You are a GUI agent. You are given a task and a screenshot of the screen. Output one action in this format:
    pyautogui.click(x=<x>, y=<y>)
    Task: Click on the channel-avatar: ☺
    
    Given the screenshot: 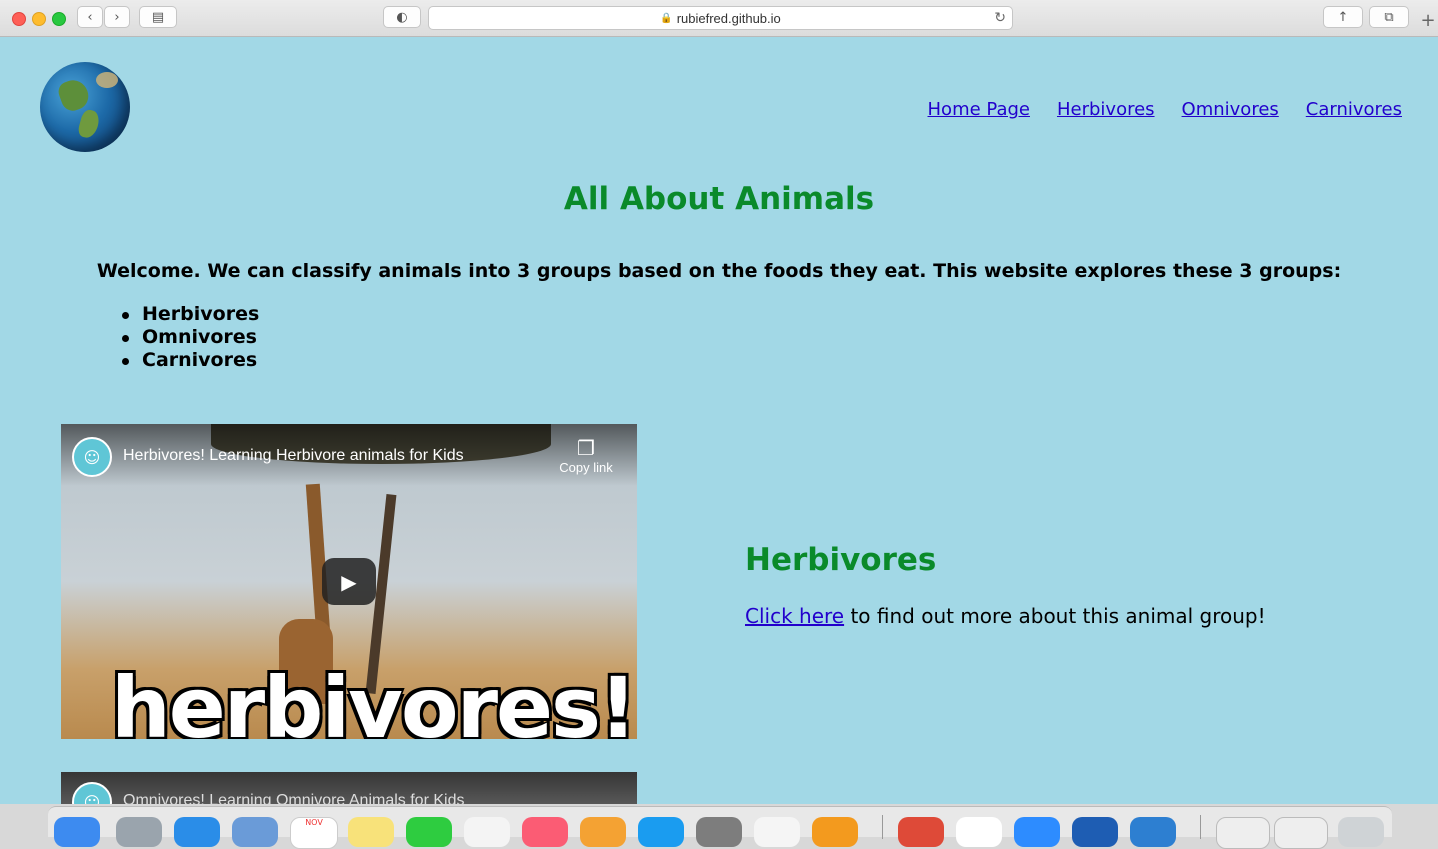 What is the action you would take?
    pyautogui.click(x=92, y=457)
    